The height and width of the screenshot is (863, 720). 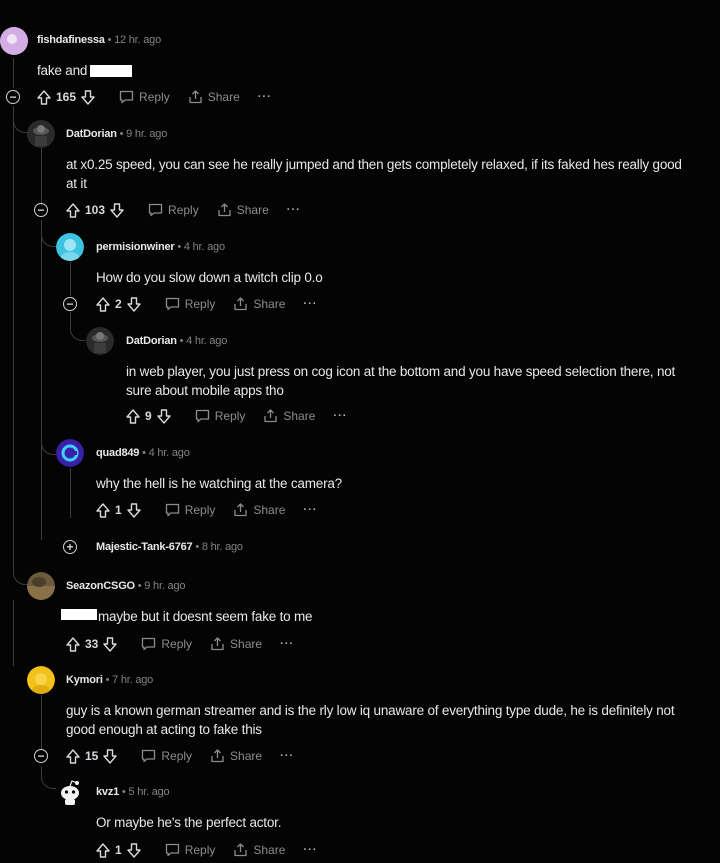 I want to click on username: Kymori, so click(x=84, y=680).